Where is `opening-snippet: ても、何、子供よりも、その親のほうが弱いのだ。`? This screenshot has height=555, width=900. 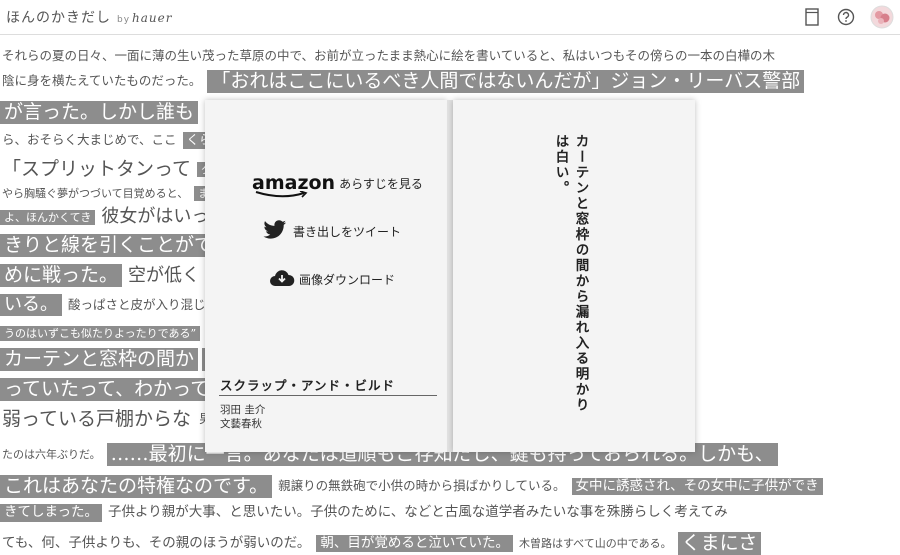 opening-snippet: ても、何、子供よりも、その親のほうが弱いのだ。 is located at coordinates (156, 544).